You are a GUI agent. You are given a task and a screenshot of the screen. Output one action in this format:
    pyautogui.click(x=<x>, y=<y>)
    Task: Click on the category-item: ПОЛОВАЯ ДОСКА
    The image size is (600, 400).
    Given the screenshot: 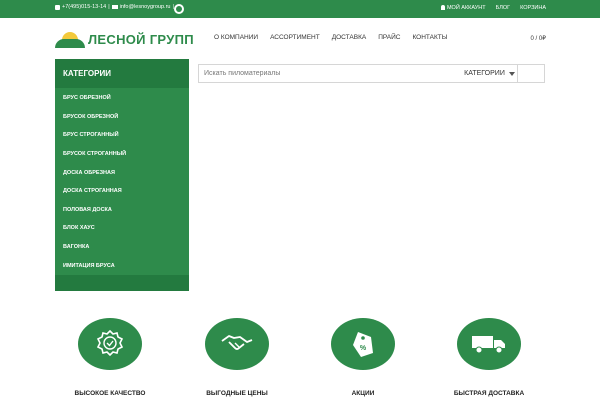 What is the action you would take?
    pyautogui.click(x=122, y=210)
    